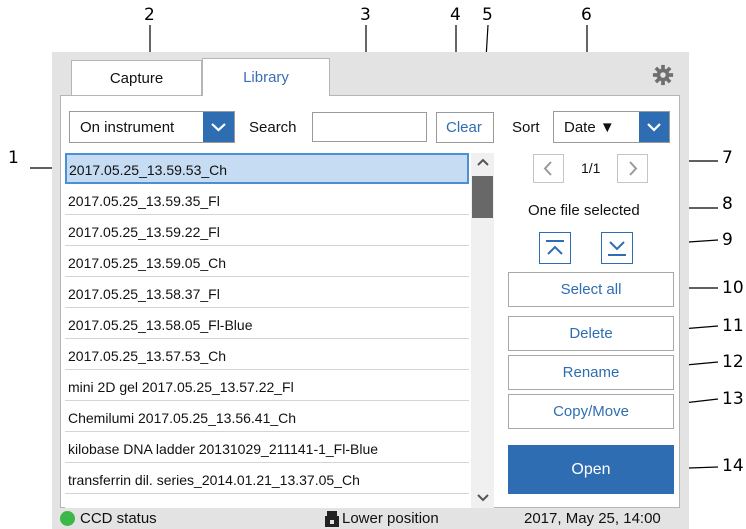  Describe the element at coordinates (733, 326) in the screenshot. I see `callout-11: 11` at that location.